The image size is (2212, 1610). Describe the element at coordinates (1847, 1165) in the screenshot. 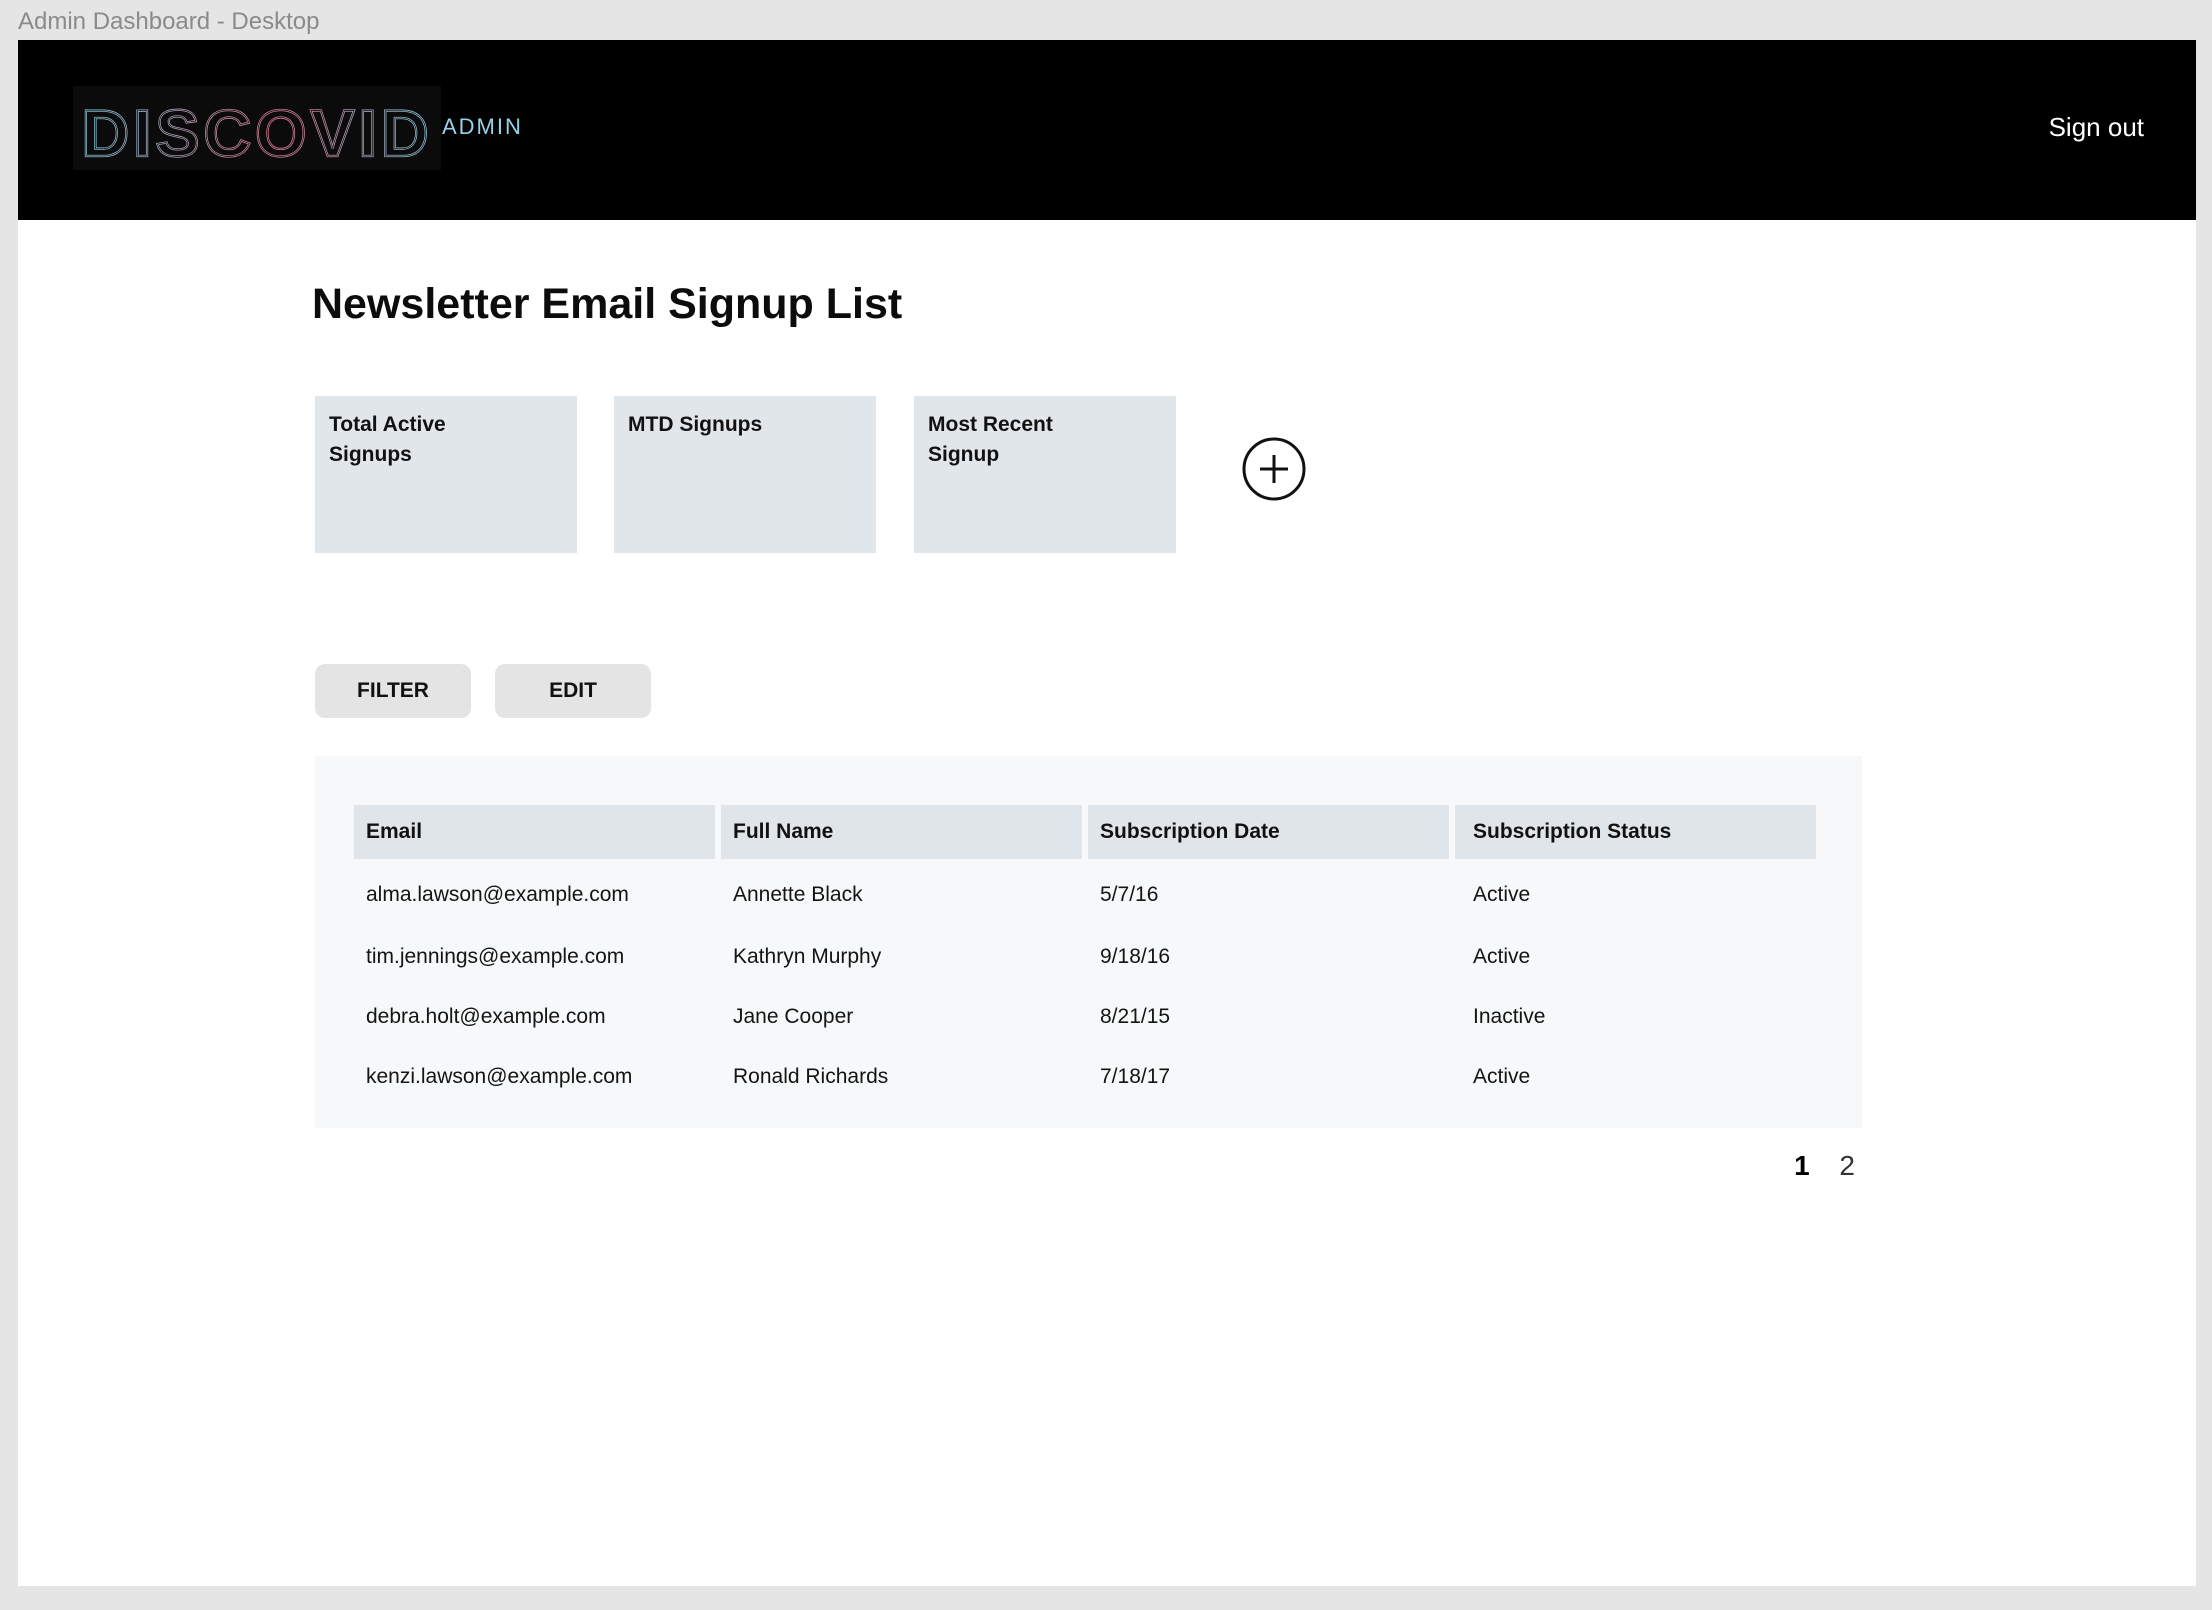

I see `page-link-2: 2` at that location.